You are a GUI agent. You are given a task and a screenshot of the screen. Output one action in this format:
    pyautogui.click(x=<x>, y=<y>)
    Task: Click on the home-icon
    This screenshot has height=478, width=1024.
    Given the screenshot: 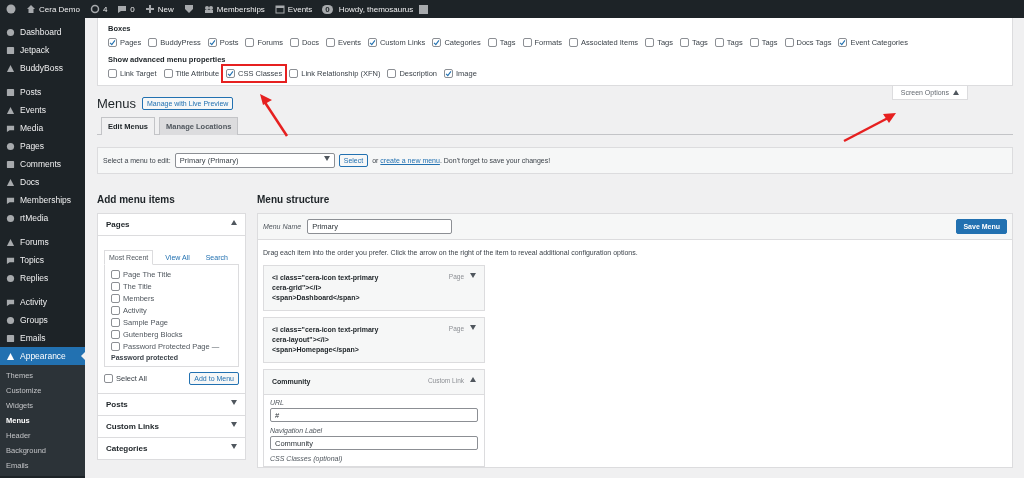 What is the action you would take?
    pyautogui.click(x=31, y=9)
    